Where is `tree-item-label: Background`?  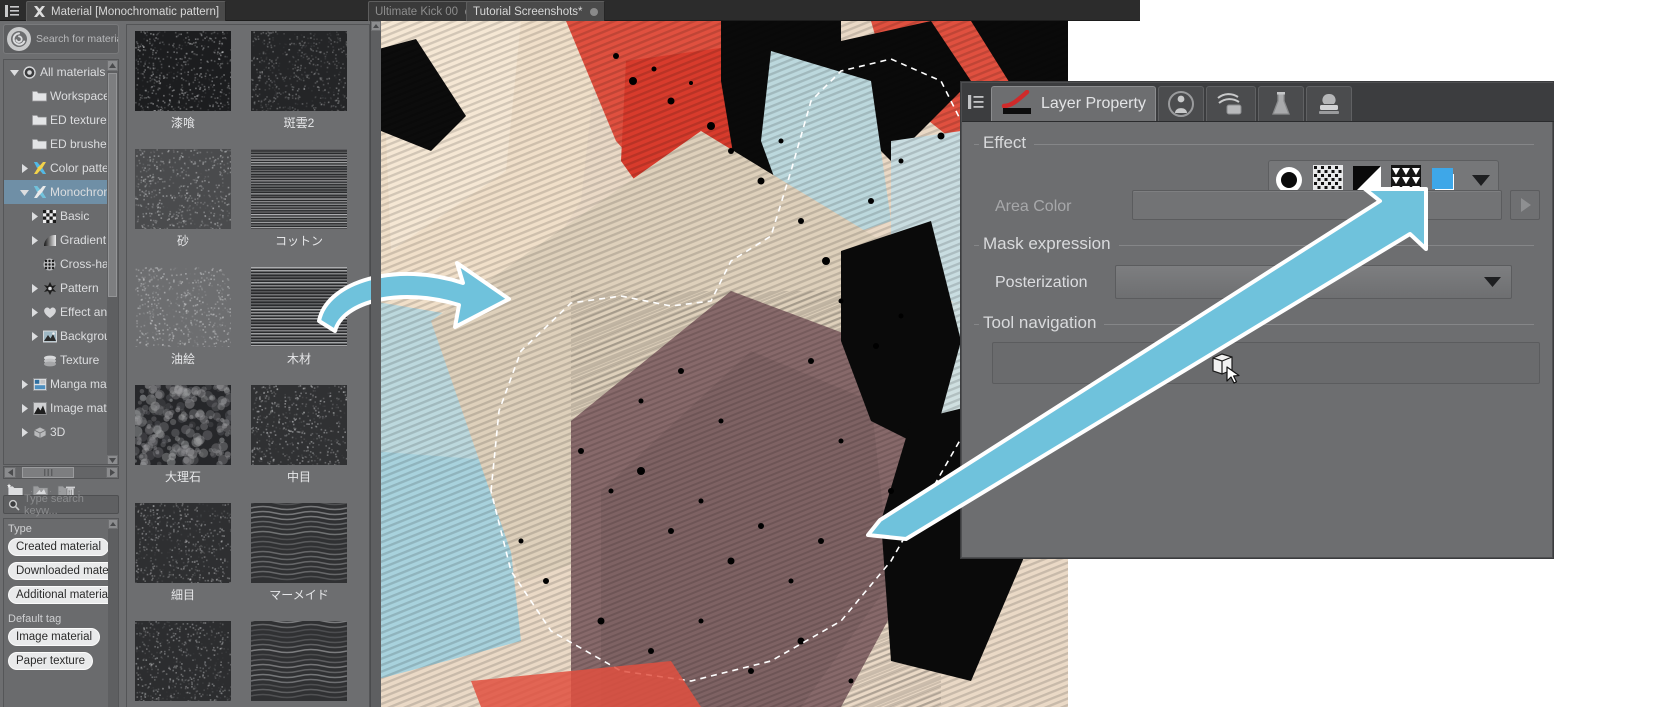
tree-item-label: Background is located at coordinates (84, 336).